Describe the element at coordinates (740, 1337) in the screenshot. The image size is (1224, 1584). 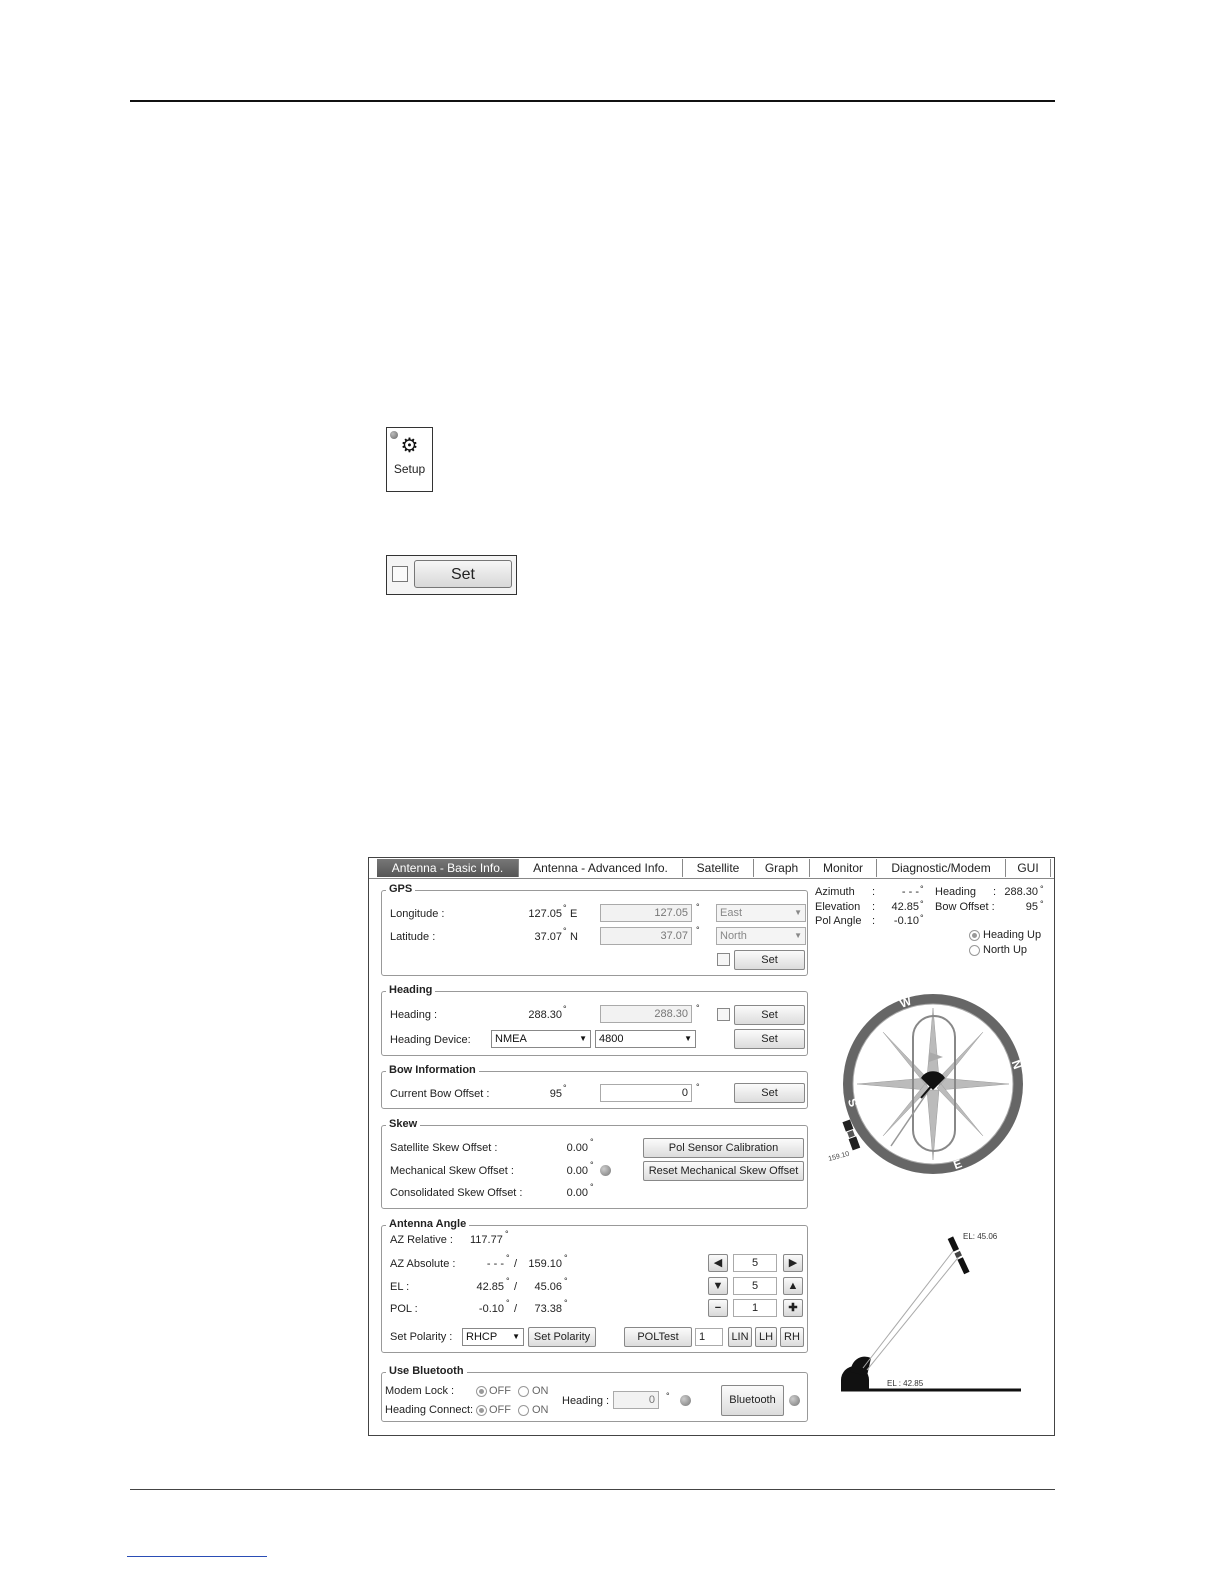
I see `lin-button: LIN` at that location.